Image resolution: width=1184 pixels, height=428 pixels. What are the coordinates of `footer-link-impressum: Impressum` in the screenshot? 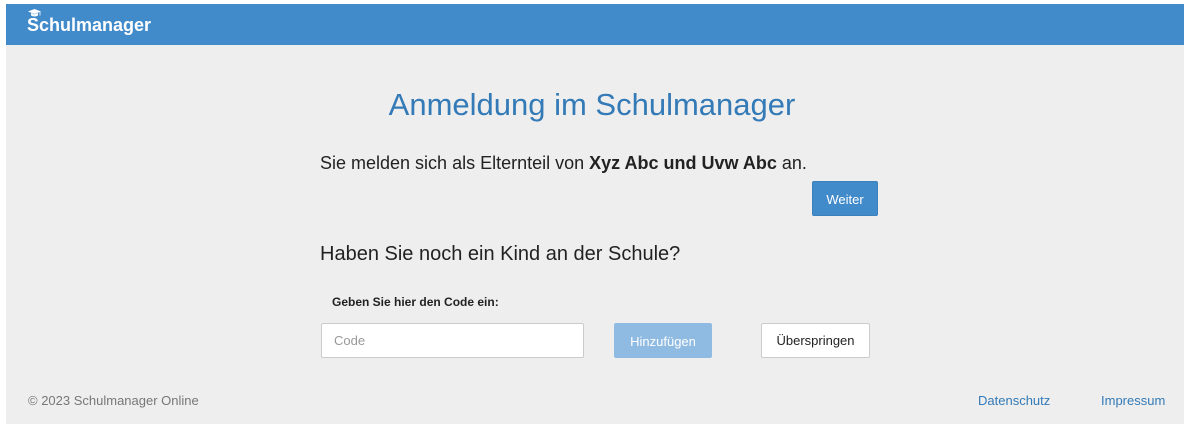 It's located at (1133, 400).